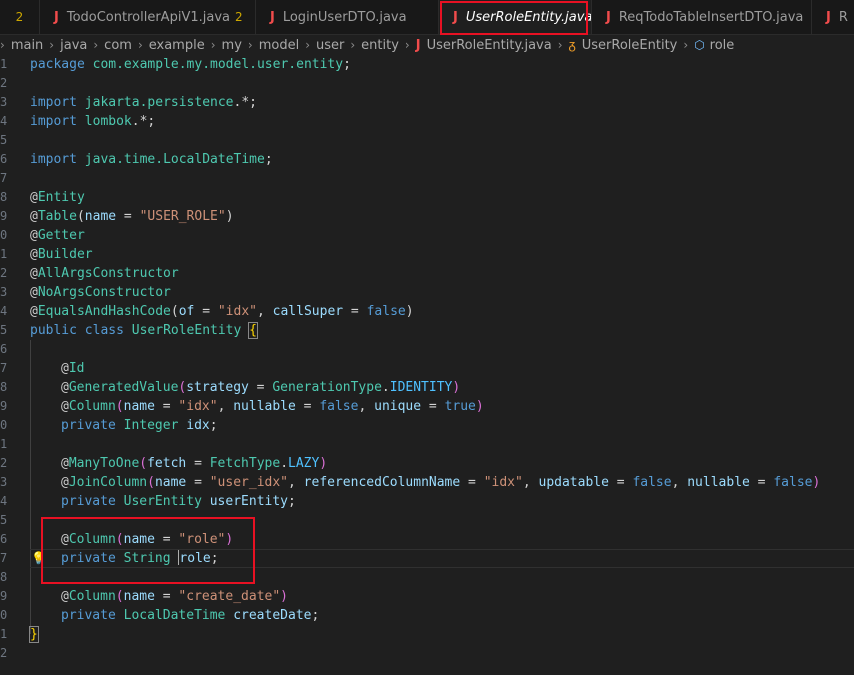 The width and height of the screenshot is (854, 675). I want to click on code-line: 0 private Integer idx;, so click(109, 425).